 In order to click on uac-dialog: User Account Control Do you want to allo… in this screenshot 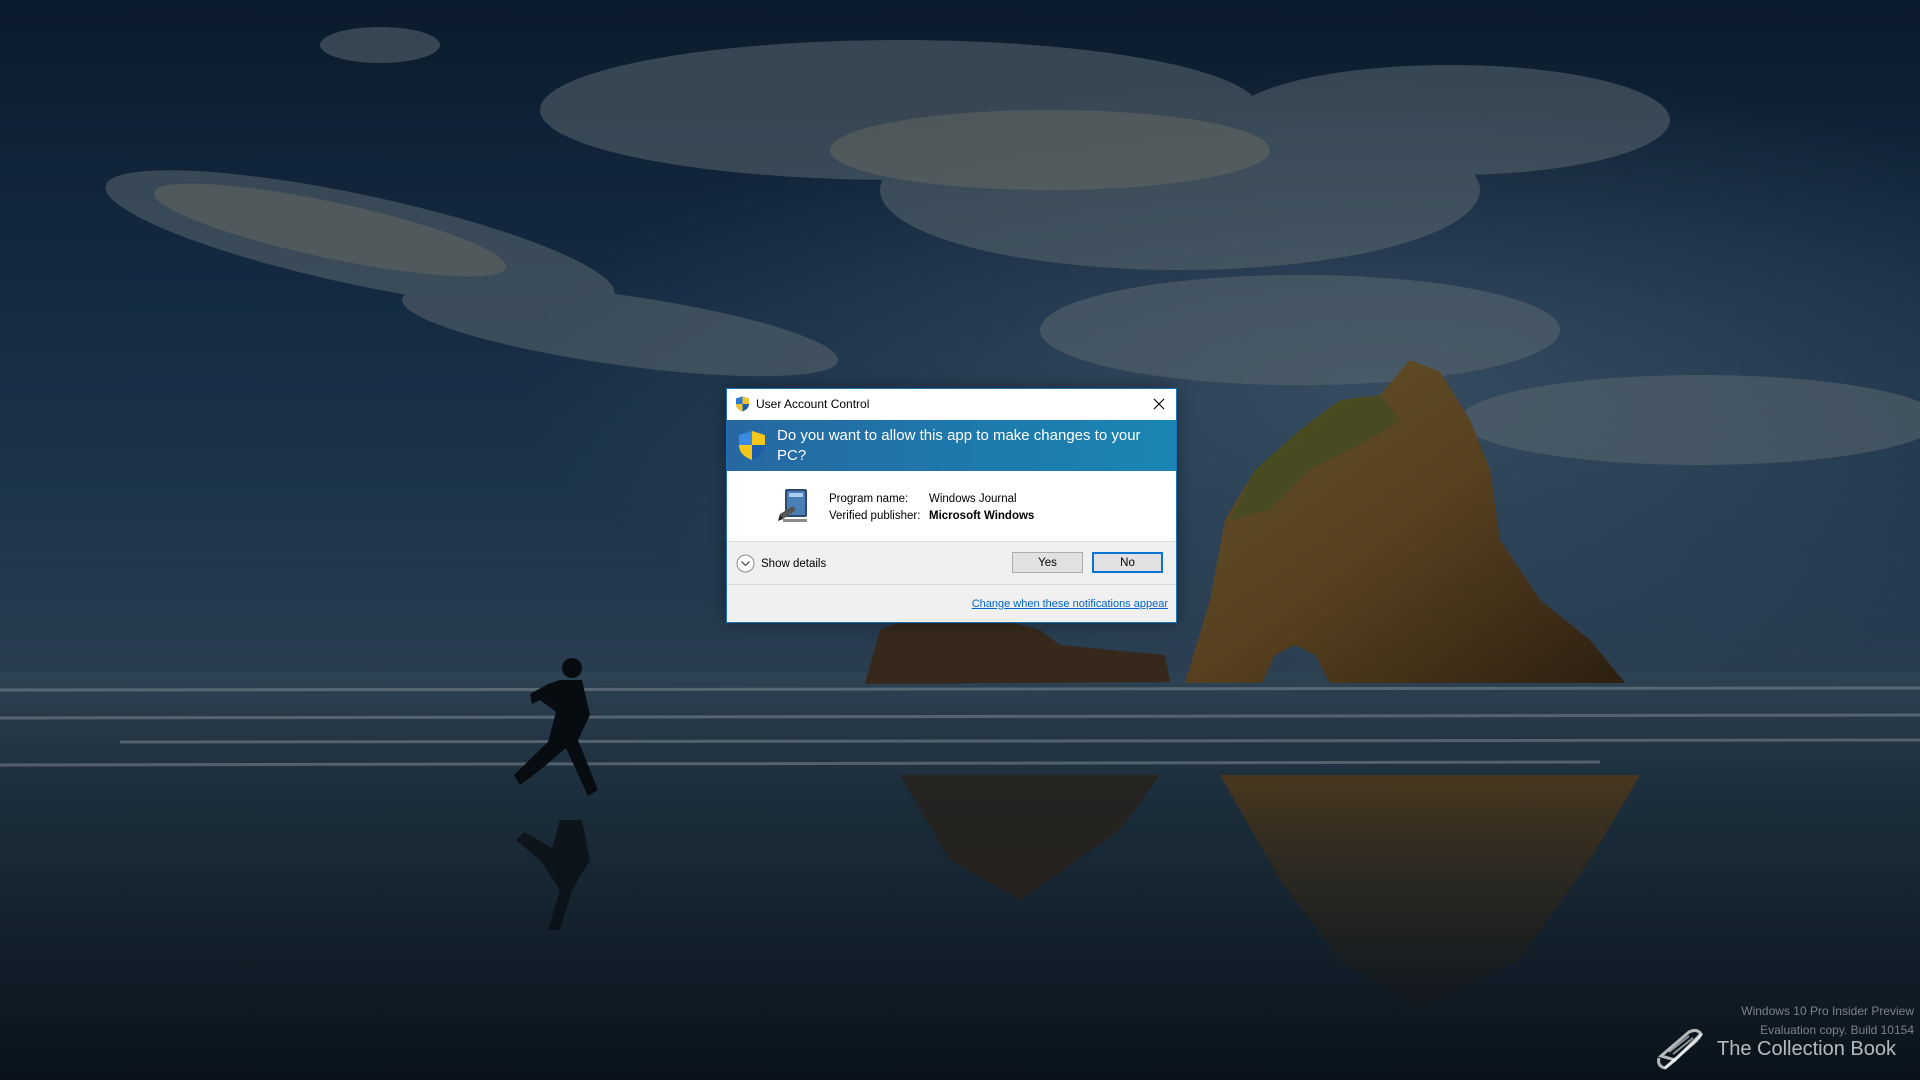, I will do `click(951, 505)`.